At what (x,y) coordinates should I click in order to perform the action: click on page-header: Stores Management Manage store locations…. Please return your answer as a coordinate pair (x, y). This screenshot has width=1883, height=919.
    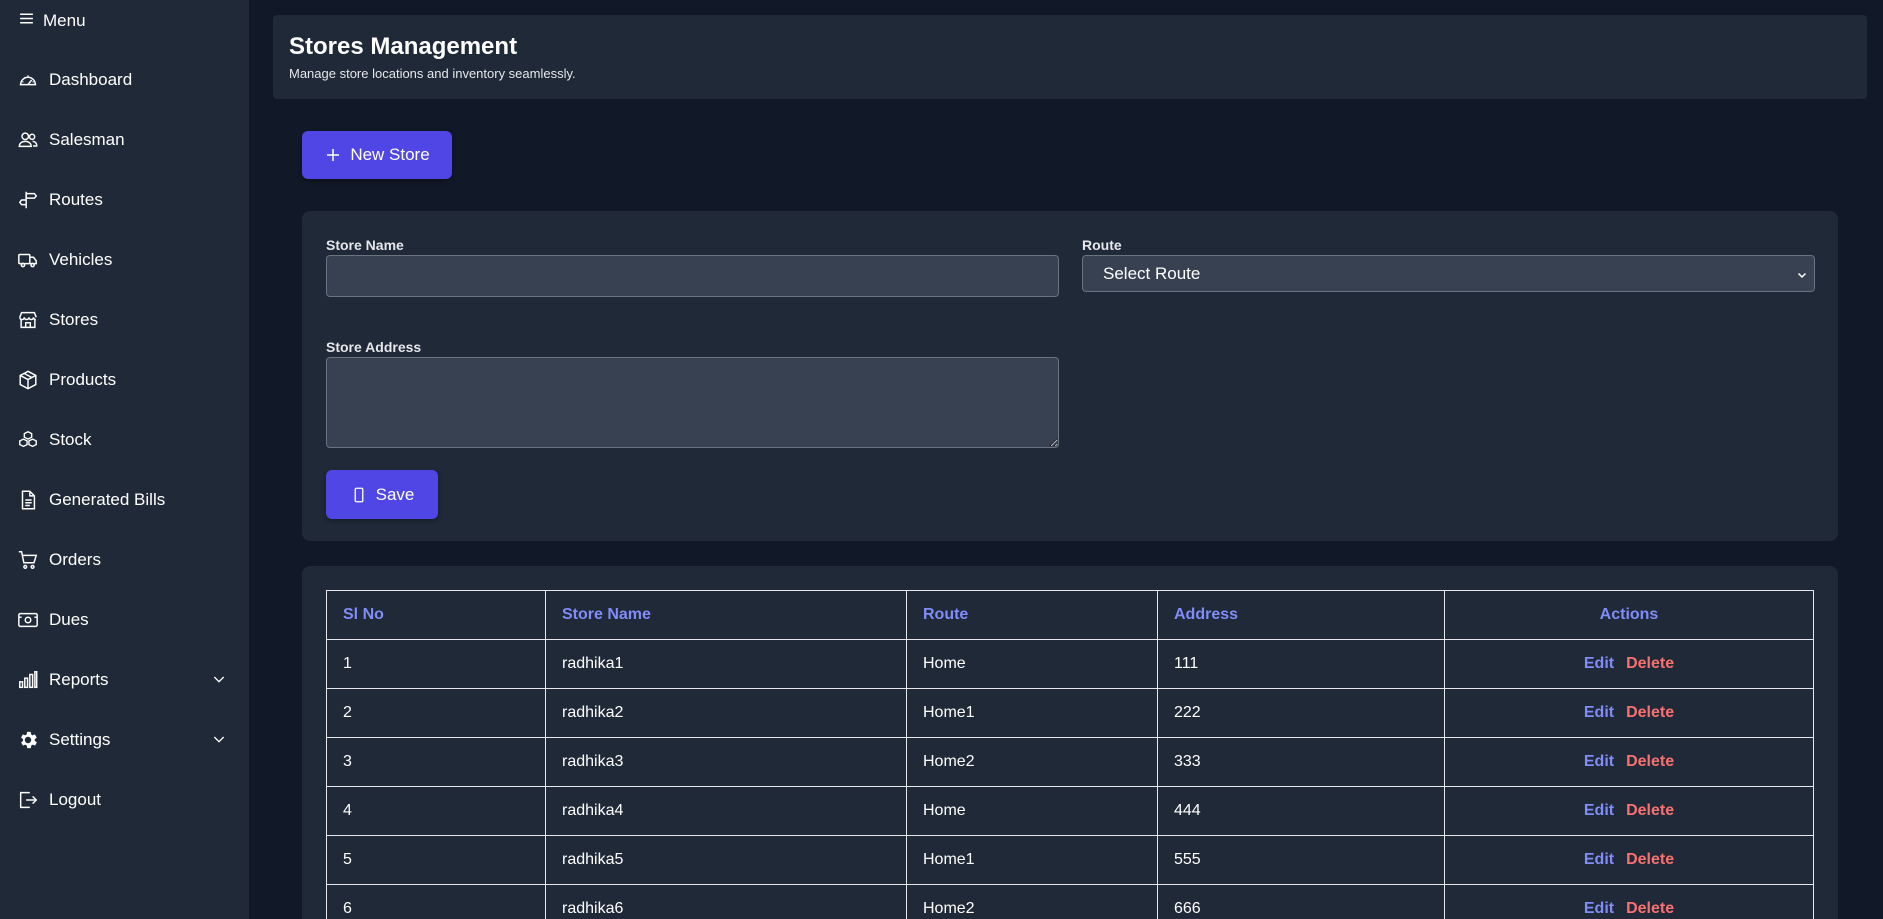
    Looking at the image, I should click on (1070, 57).